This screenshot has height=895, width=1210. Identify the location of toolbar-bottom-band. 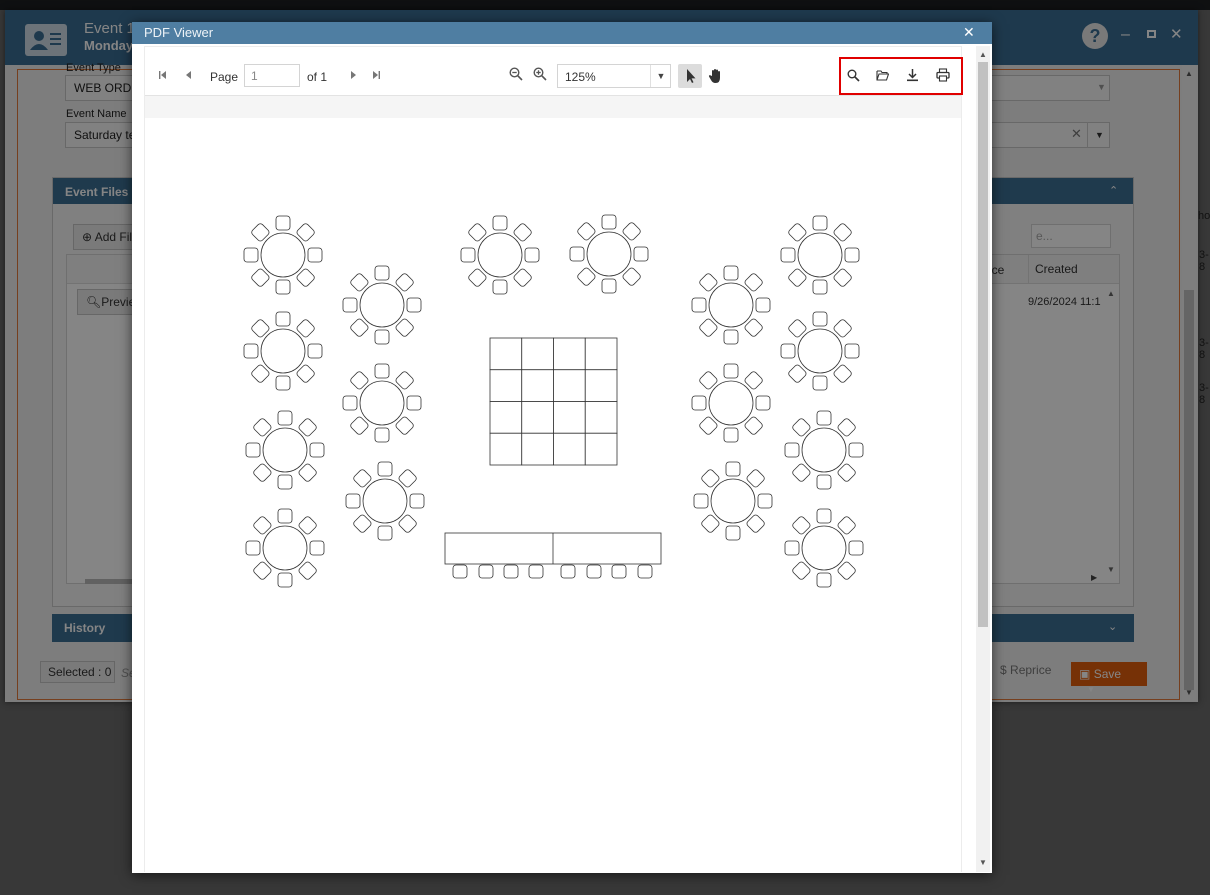
(553, 107).